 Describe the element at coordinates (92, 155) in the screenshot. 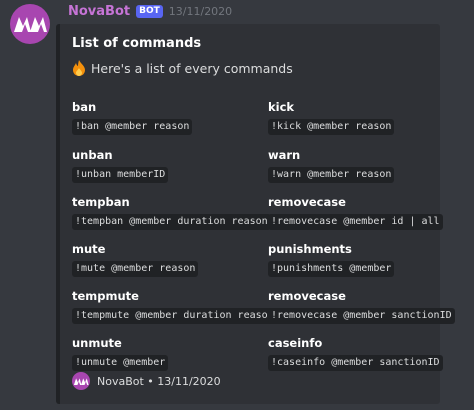

I see `field-name: unban` at that location.